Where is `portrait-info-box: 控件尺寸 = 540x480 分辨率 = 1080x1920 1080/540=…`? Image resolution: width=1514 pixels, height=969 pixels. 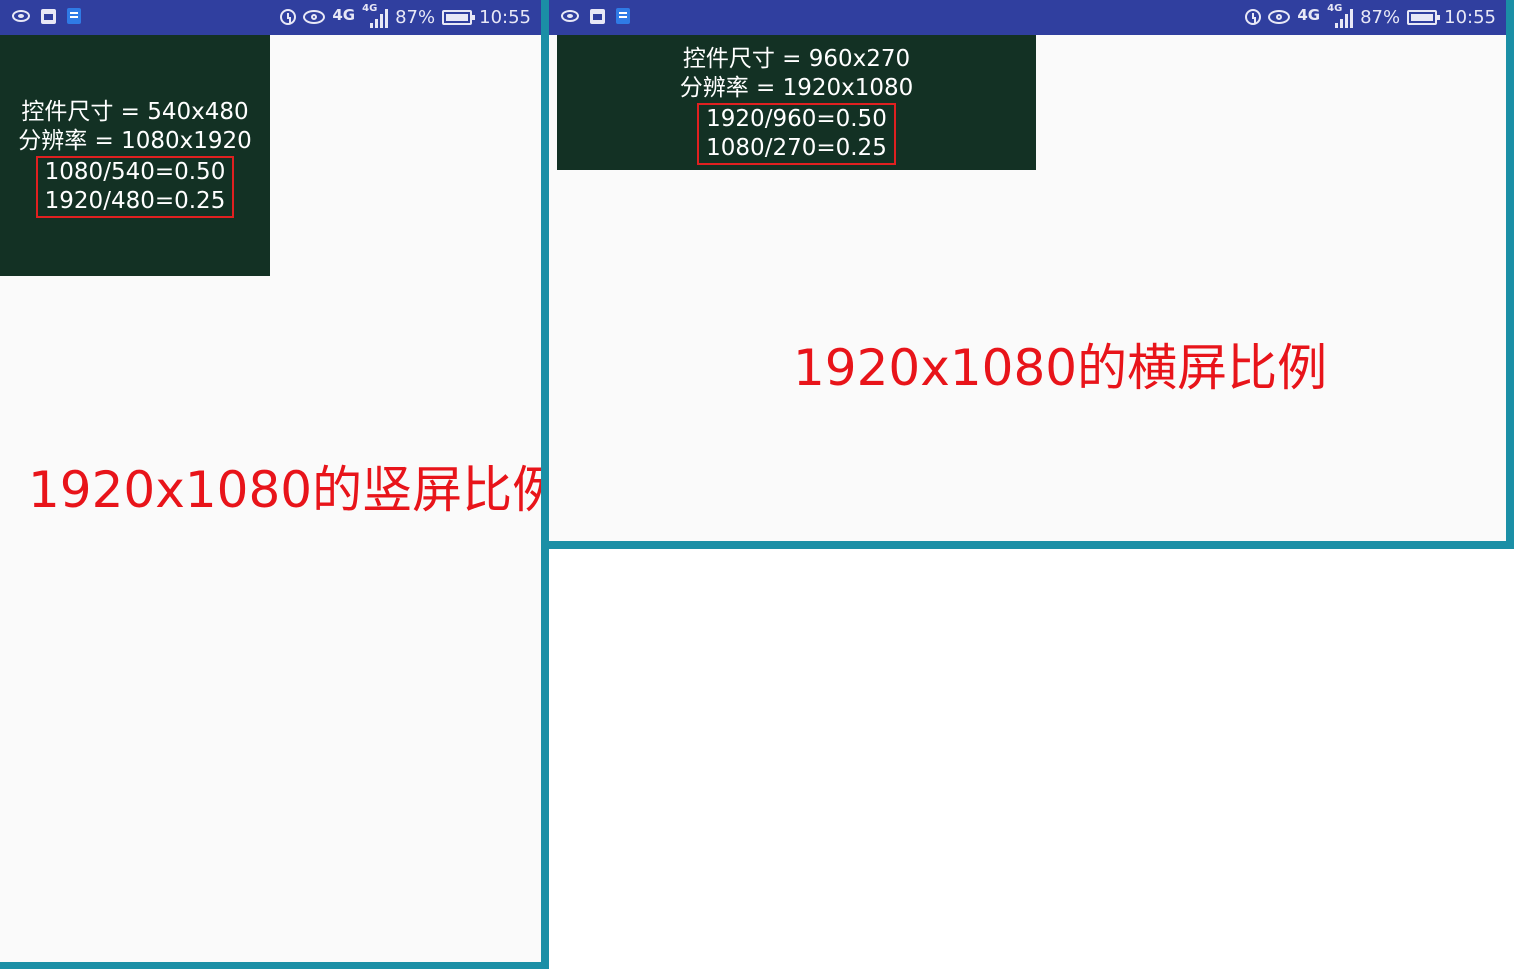 portrait-info-box: 控件尺寸 = 540x480 分辨率 = 1080x1920 1080/540=… is located at coordinates (135, 155).